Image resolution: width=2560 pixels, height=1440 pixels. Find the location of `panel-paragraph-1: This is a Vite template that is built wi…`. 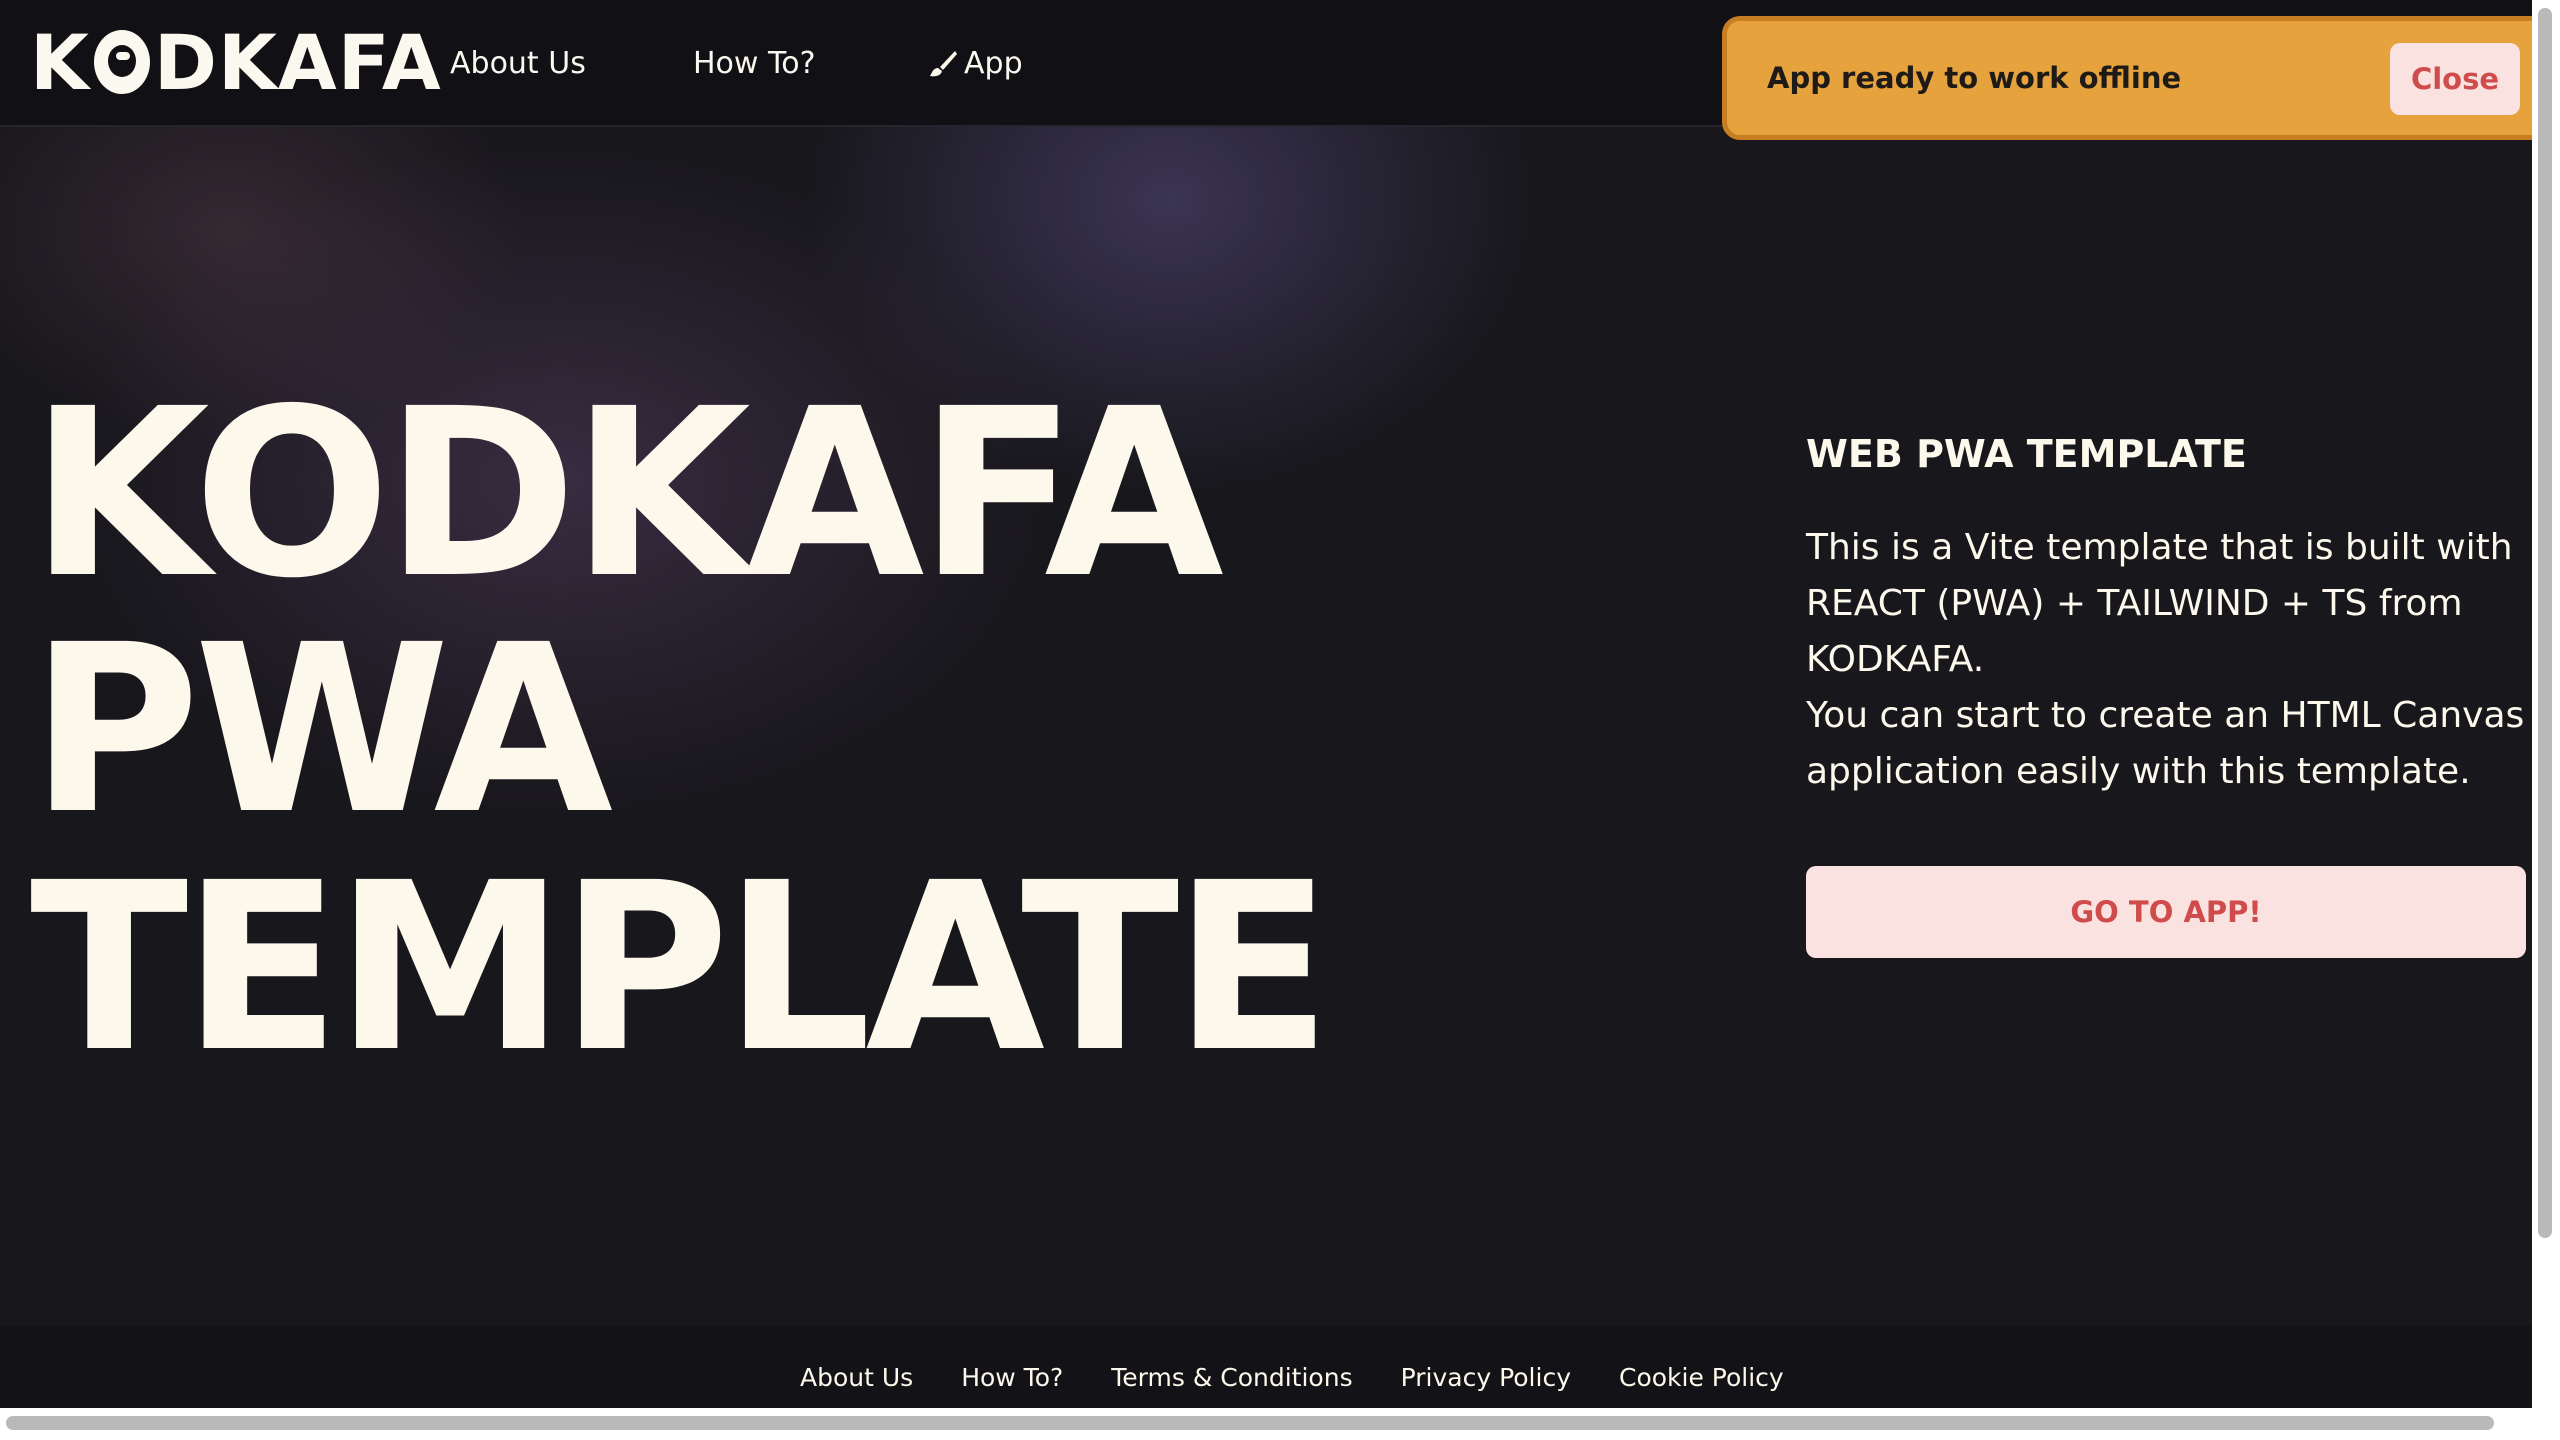

panel-paragraph-1: This is a Vite template that is built wi… is located at coordinates (2159, 603).